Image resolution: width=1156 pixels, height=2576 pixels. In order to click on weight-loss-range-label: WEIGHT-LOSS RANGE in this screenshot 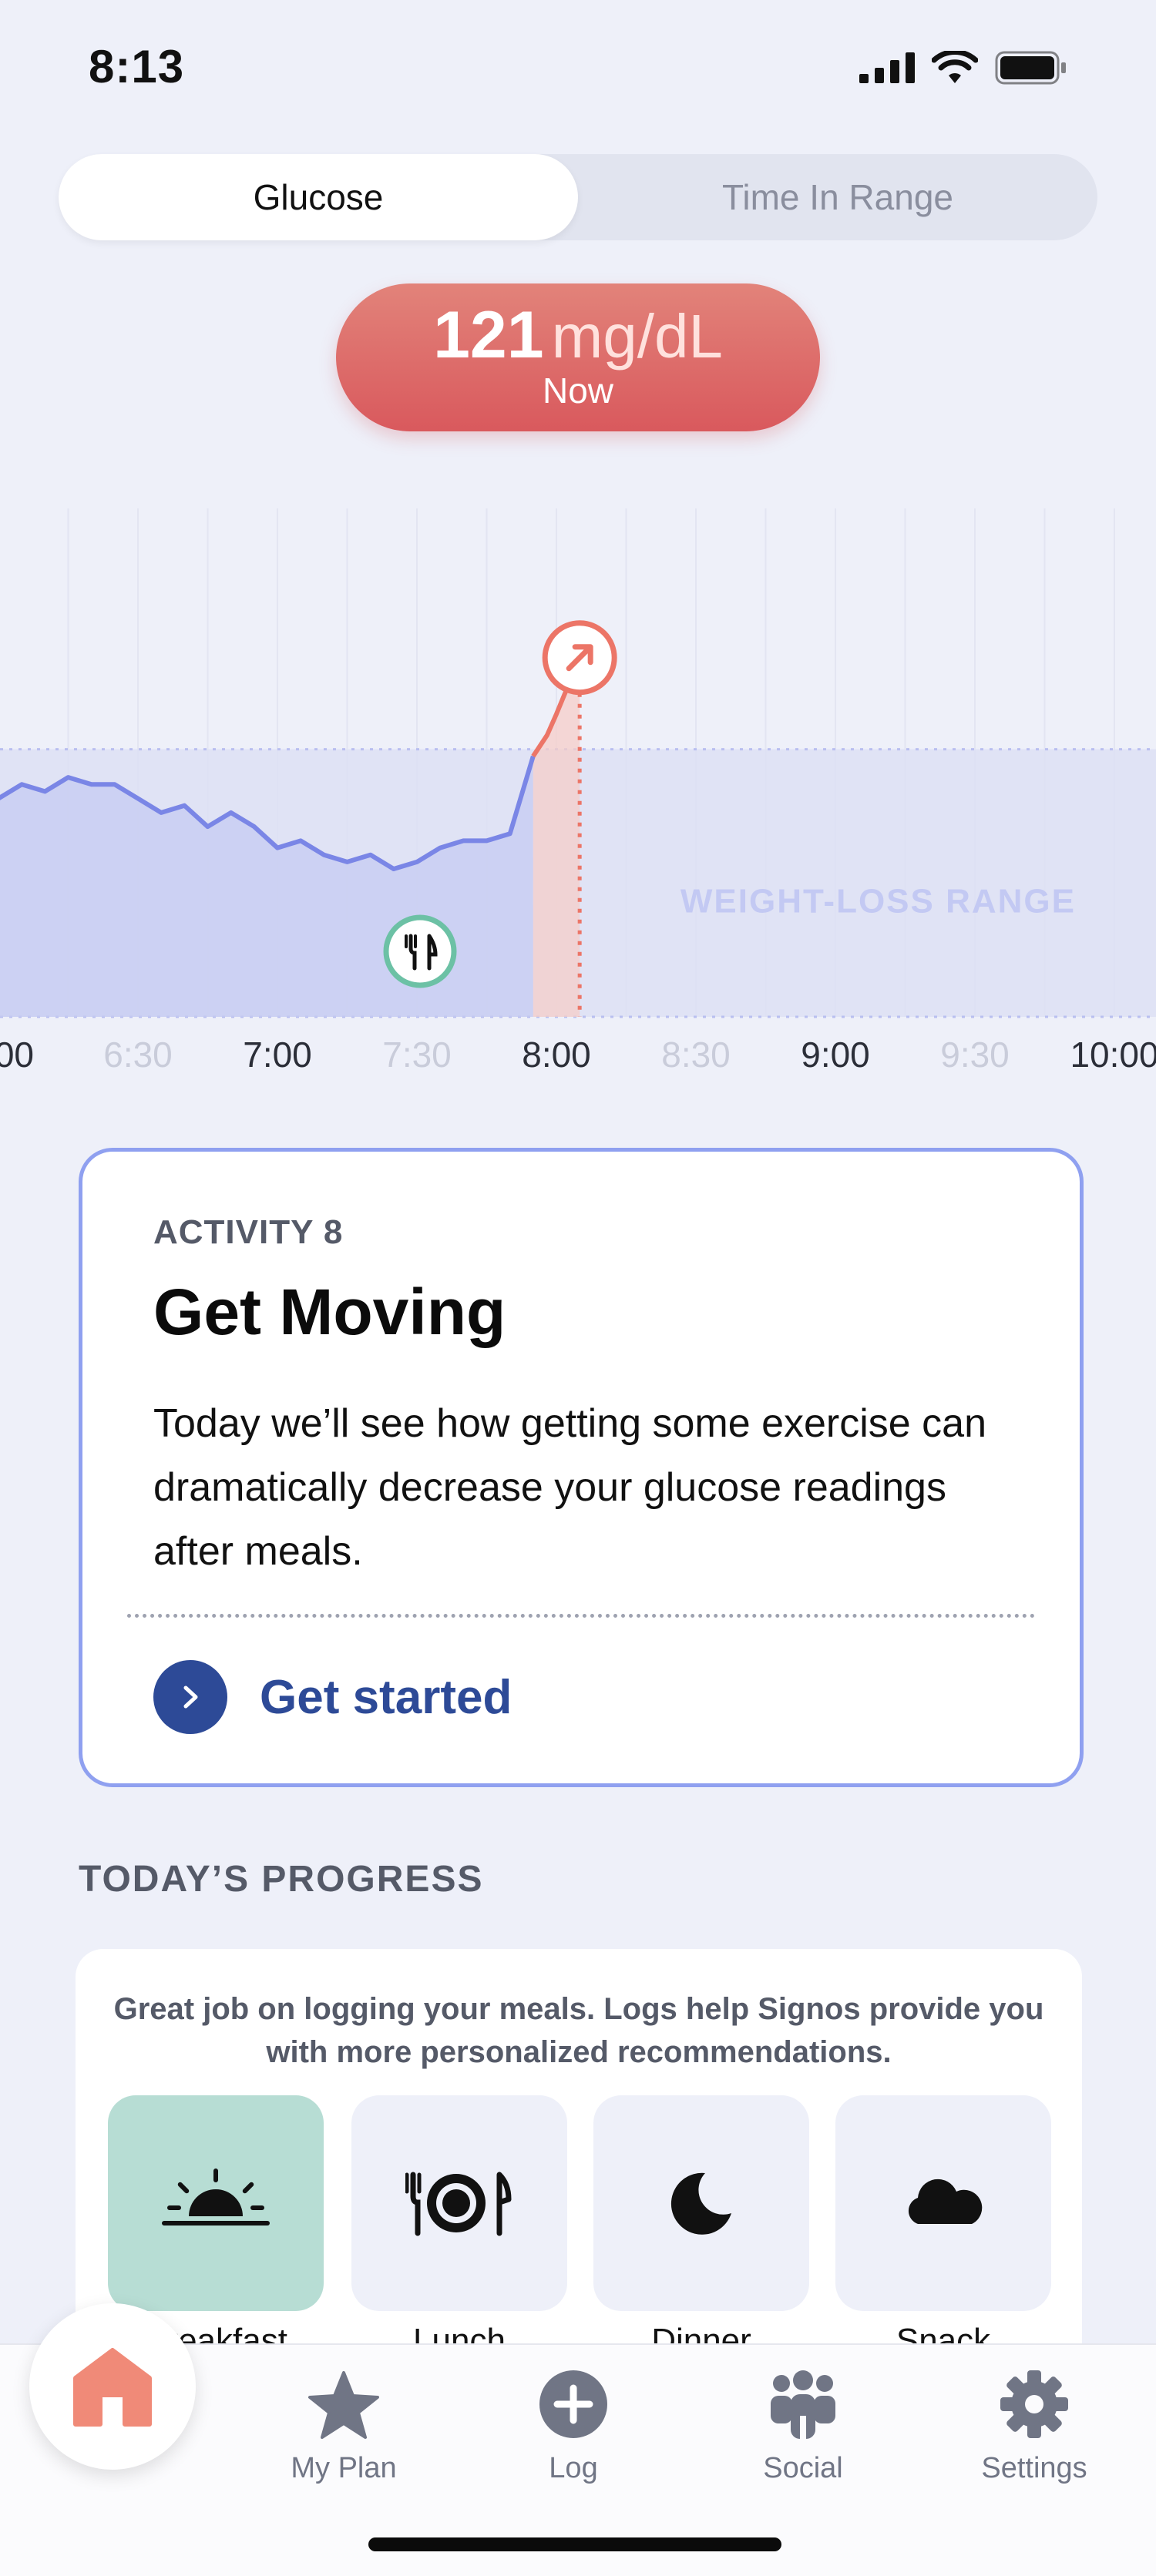, I will do `click(878, 902)`.